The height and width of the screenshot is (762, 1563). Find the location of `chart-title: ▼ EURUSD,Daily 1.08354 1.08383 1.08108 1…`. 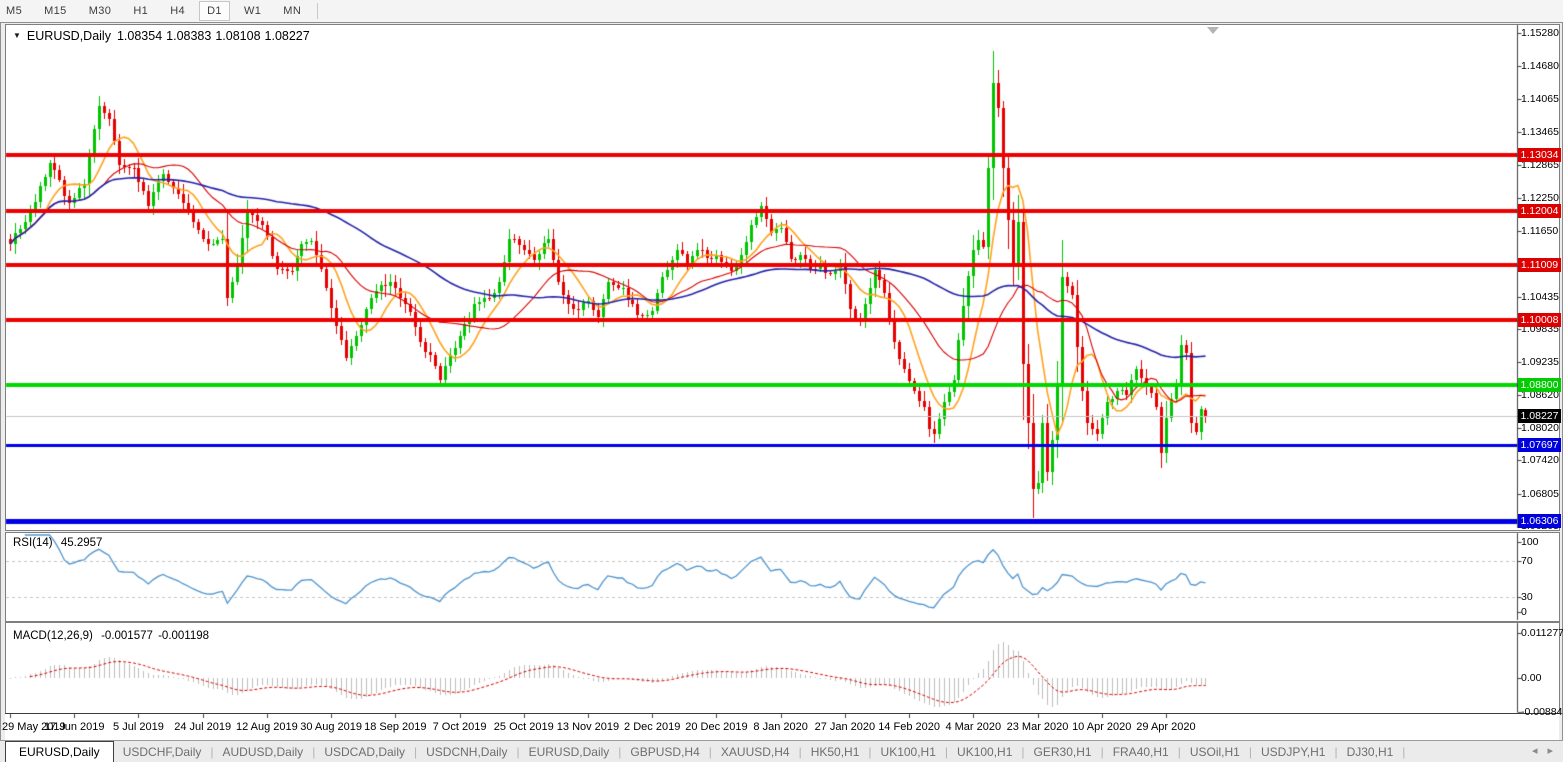

chart-title: ▼ EURUSD,Daily 1.08354 1.08383 1.08108 1… is located at coordinates (161, 36).